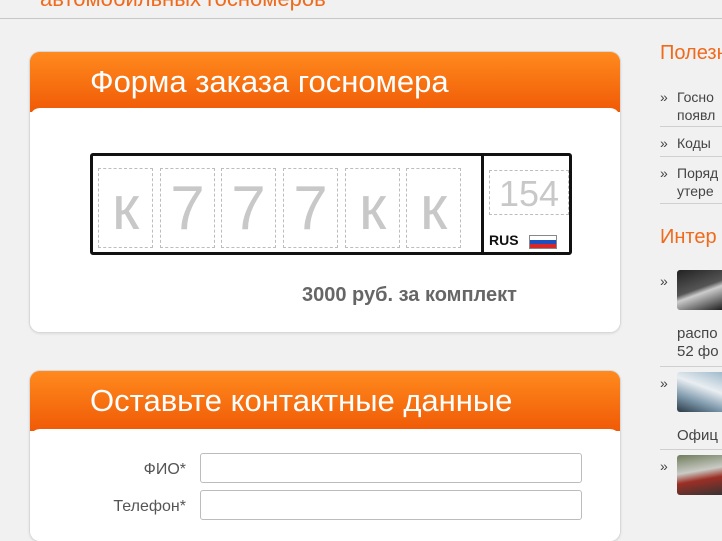 This screenshot has width=722, height=541. I want to click on useful-item-1-line1: Госно, so click(695, 97).